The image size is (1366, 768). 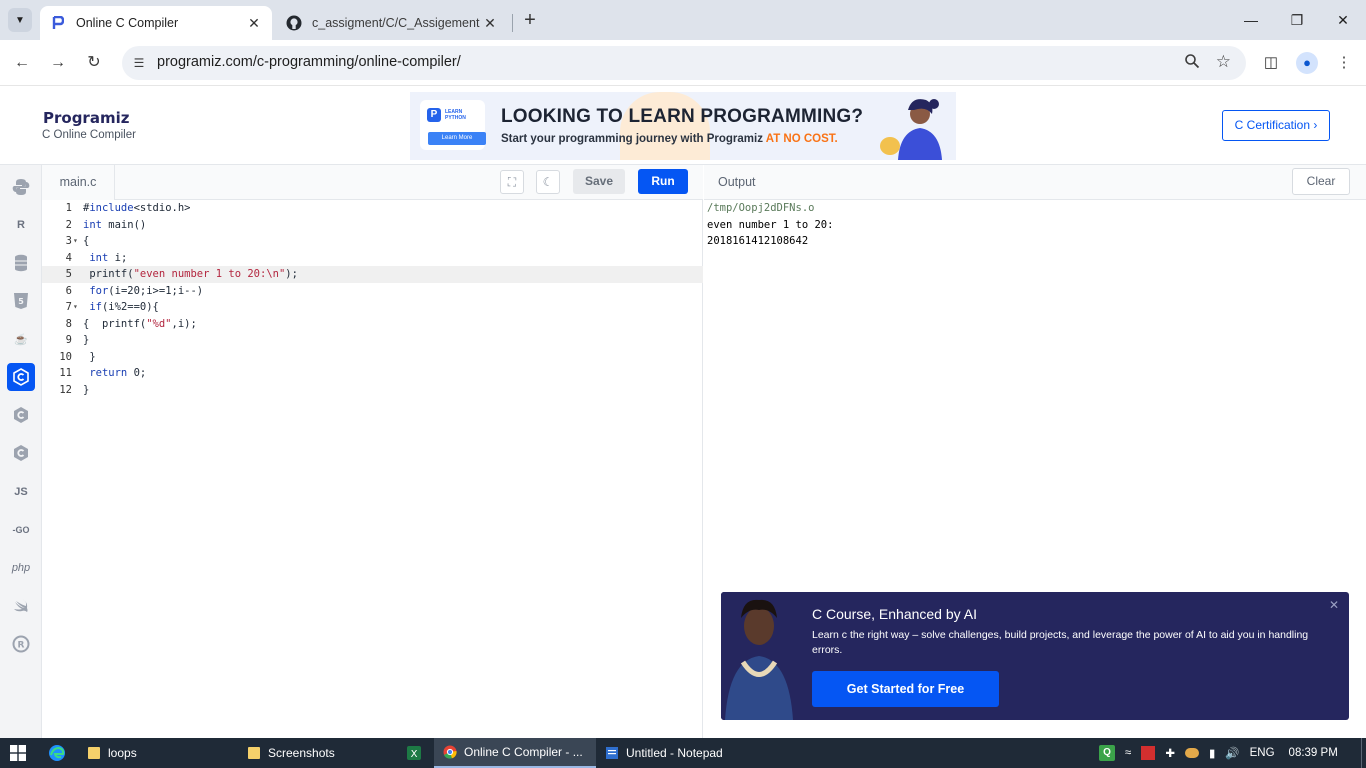 What do you see at coordinates (1035, 182) in the screenshot?
I see `output-toolbar: Output Clear` at bounding box center [1035, 182].